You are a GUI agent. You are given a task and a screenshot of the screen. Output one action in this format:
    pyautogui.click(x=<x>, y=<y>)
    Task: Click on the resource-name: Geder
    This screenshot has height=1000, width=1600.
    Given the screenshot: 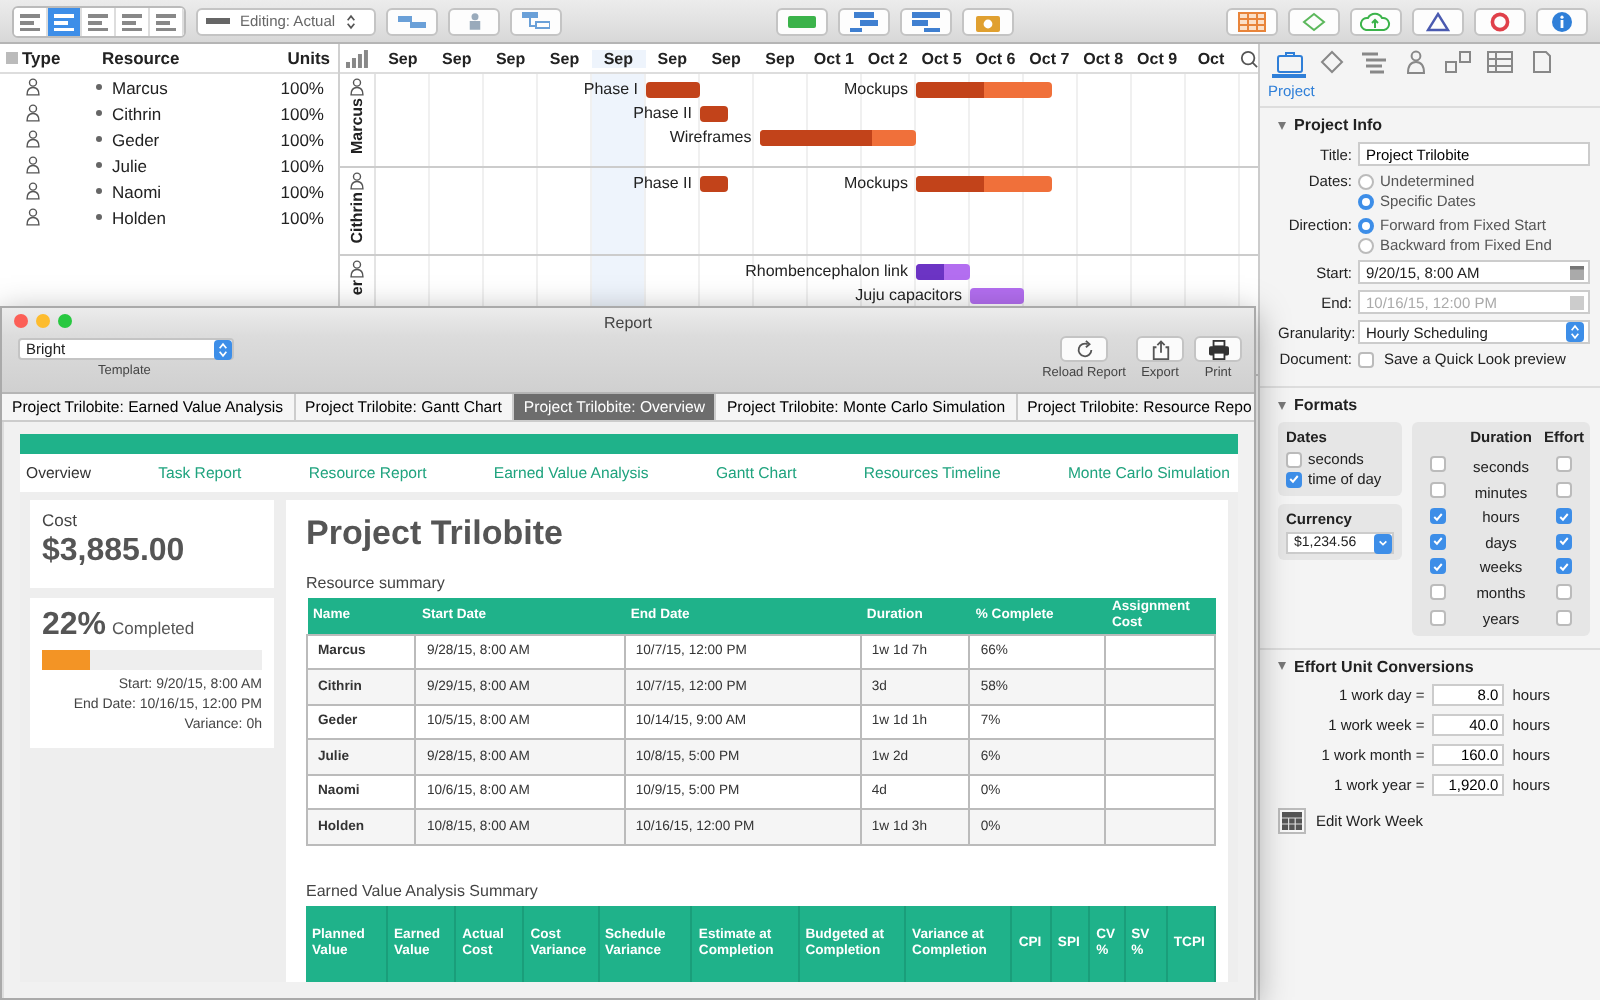 What is the action you would take?
    pyautogui.click(x=136, y=139)
    